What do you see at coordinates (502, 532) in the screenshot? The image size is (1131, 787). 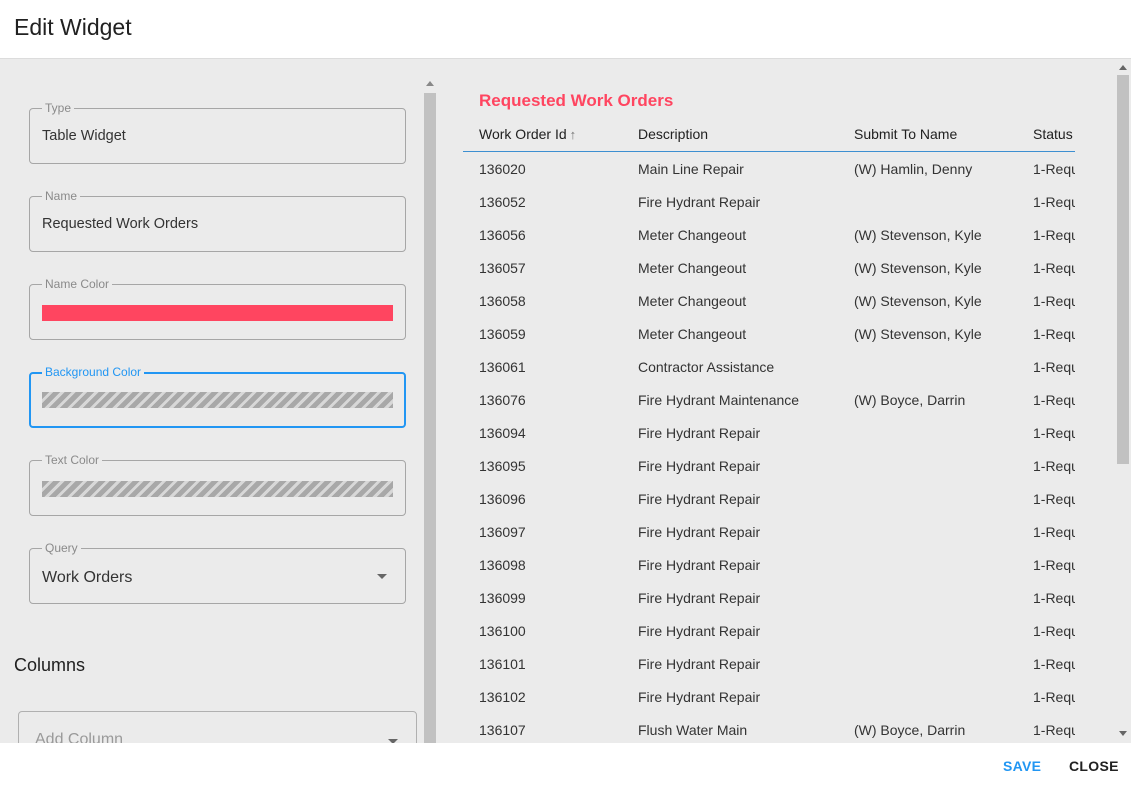 I see `table-cell: 136097` at bounding box center [502, 532].